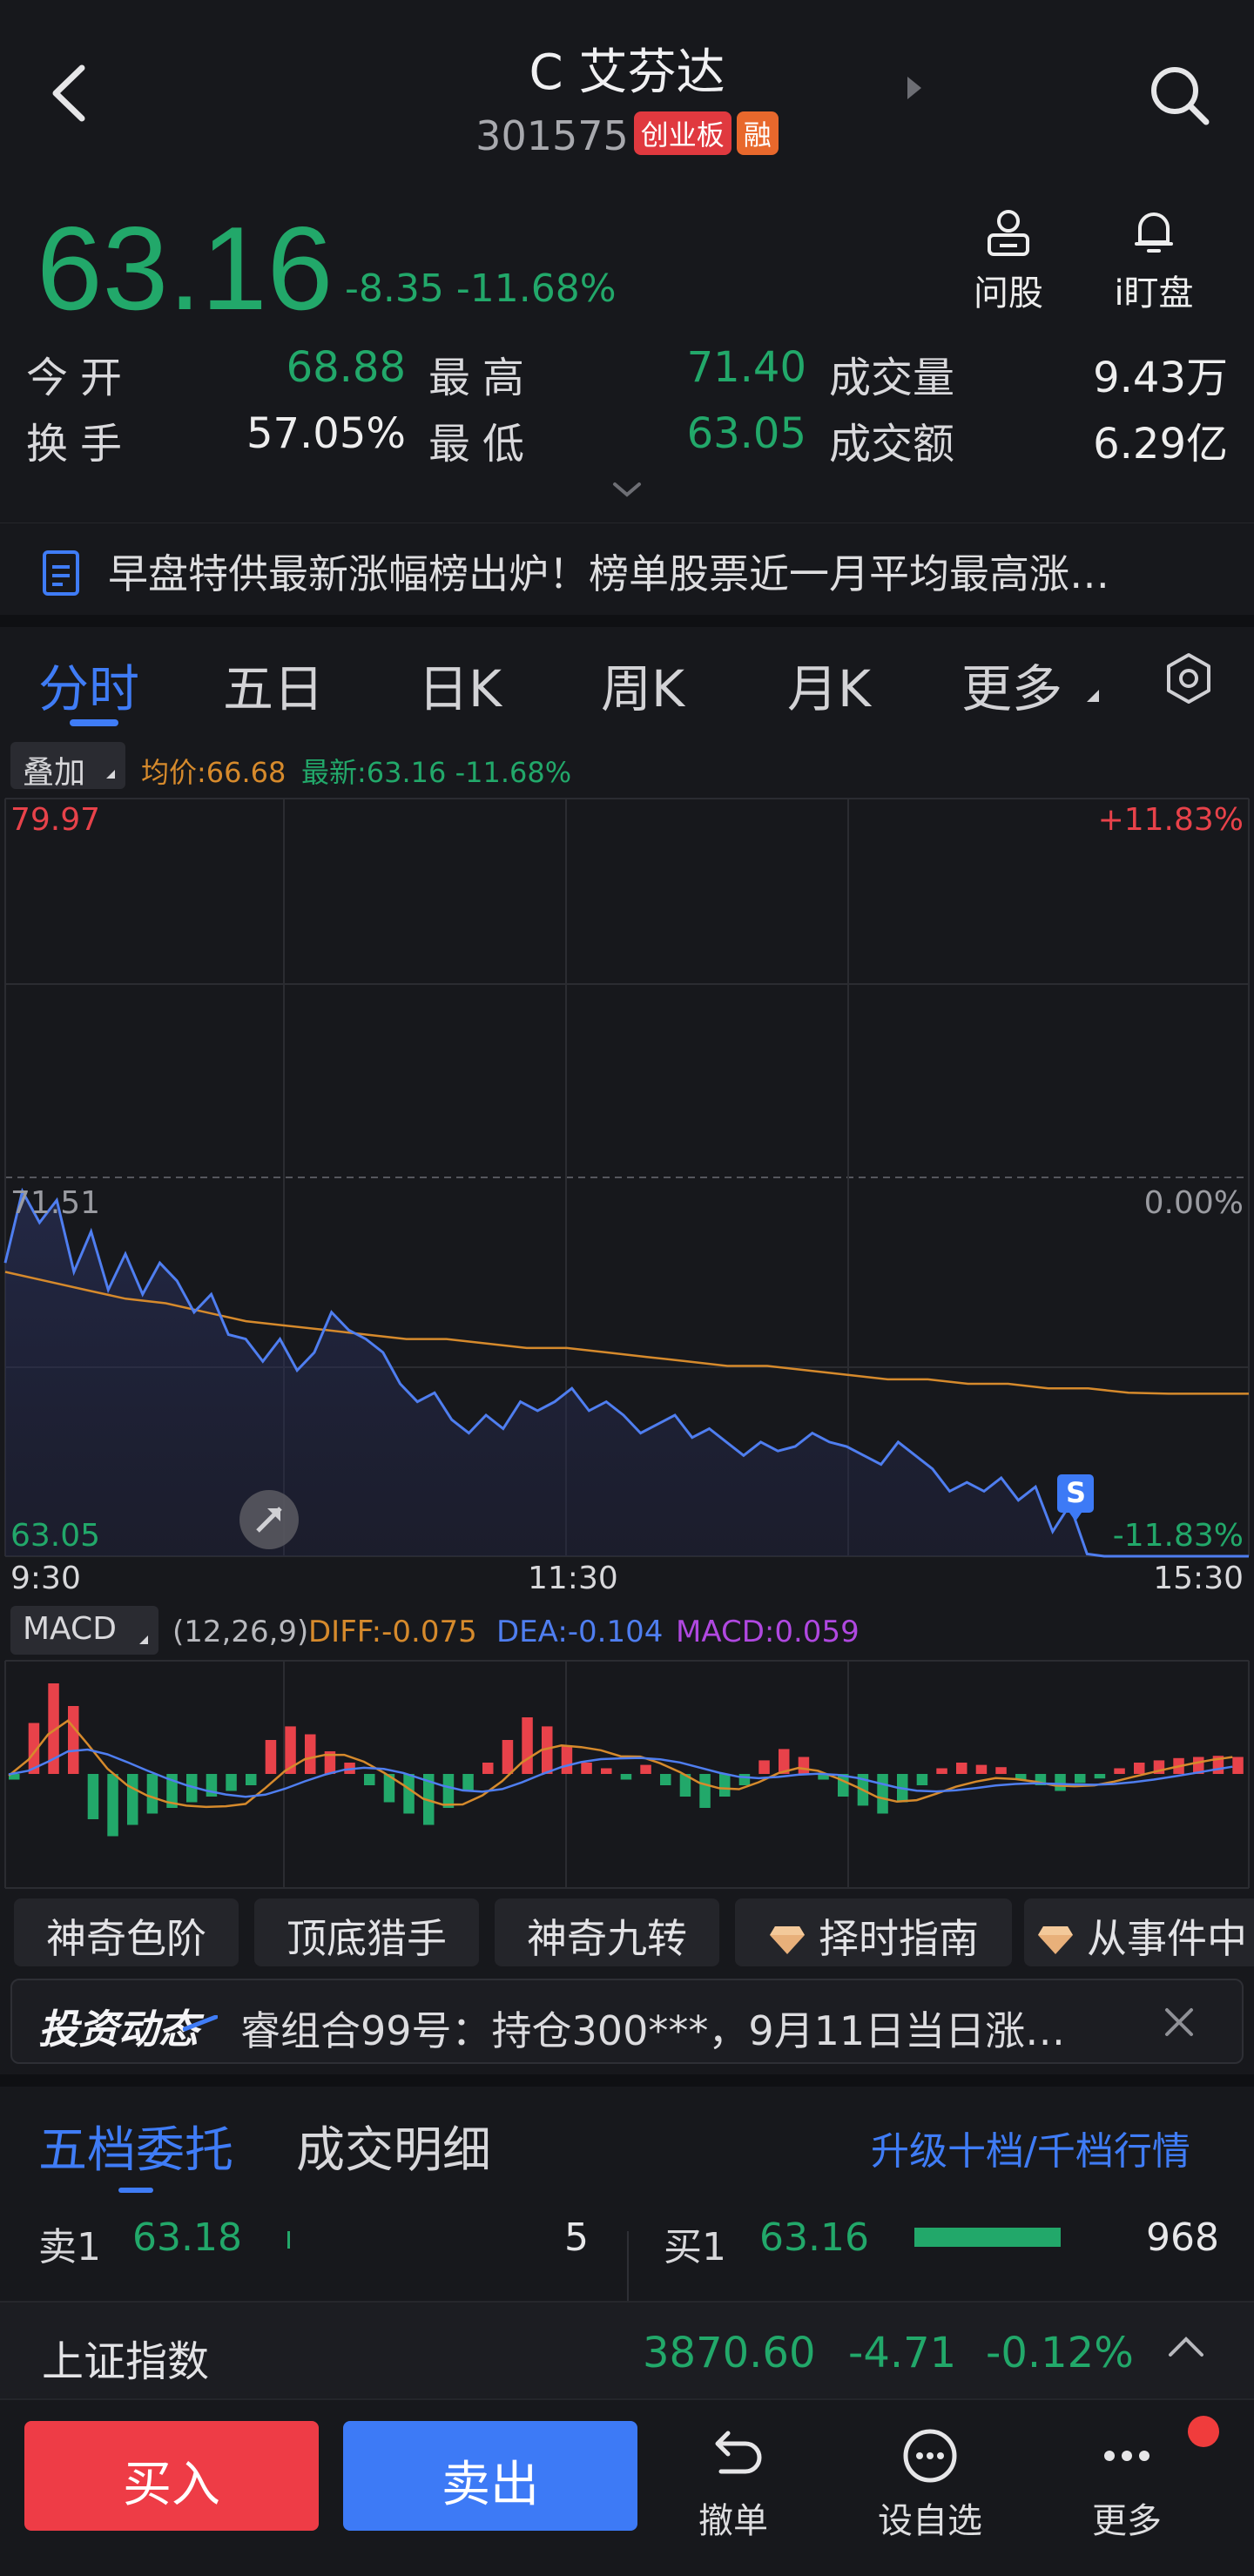  I want to click on header: C 艾芬达 301575 创业板融, so click(627, 100).